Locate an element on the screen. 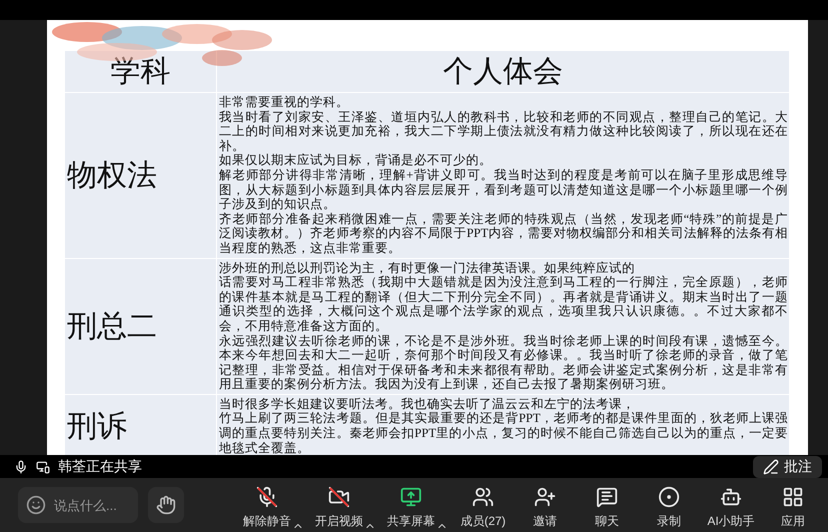 The height and width of the screenshot is (532, 828). hand-icon is located at coordinates (166, 505).